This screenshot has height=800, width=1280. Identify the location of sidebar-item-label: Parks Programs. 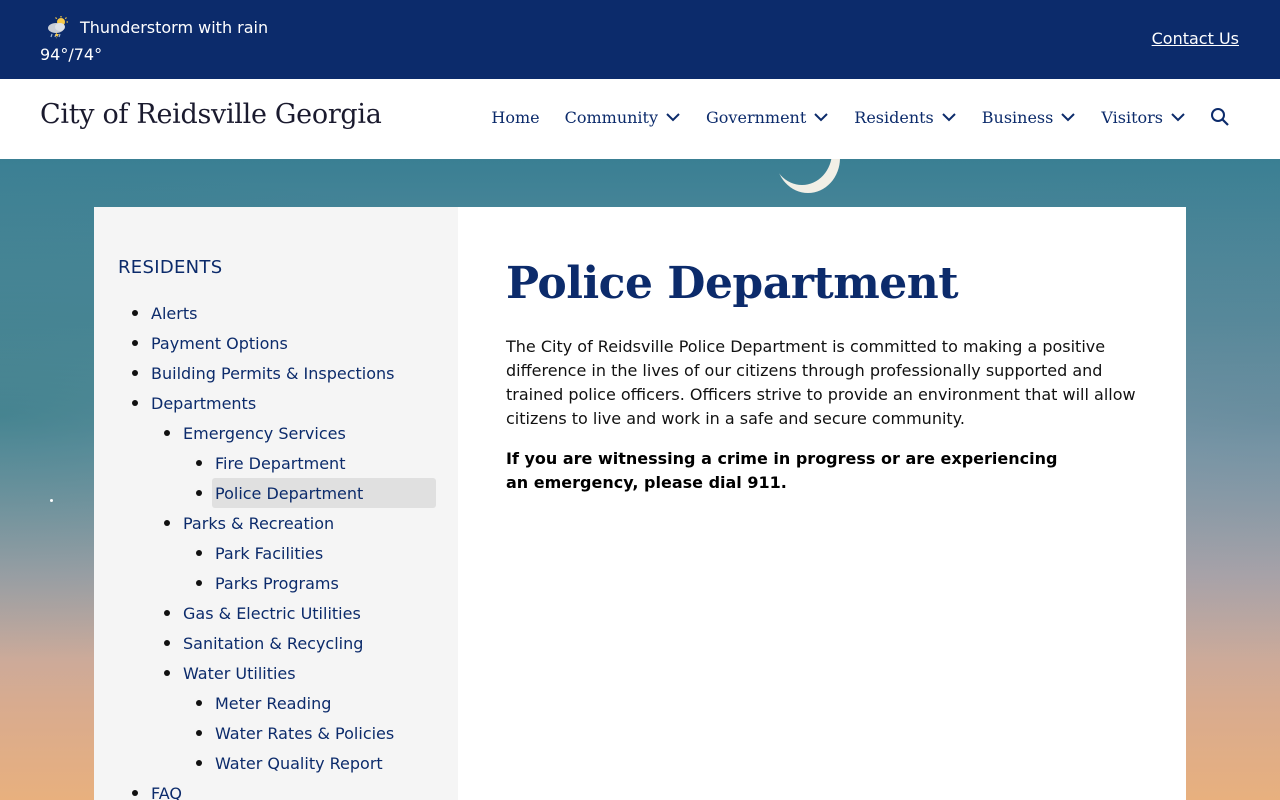
(277, 583).